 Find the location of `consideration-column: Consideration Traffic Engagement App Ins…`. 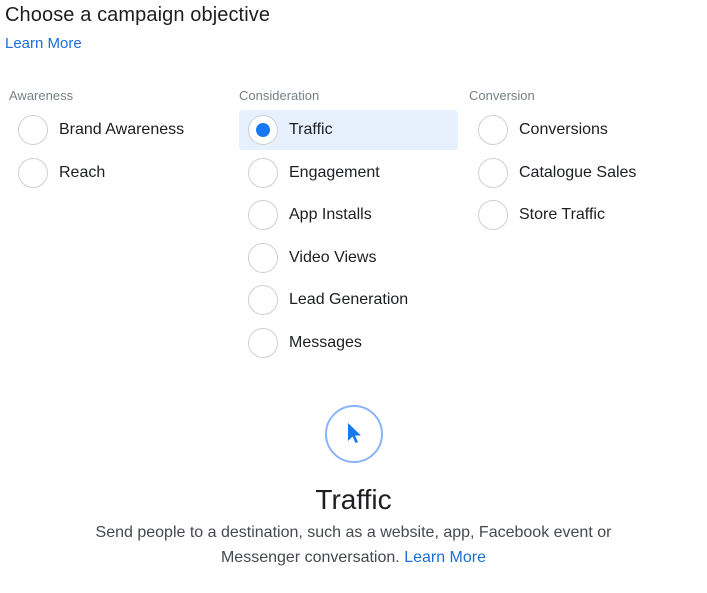

consideration-column: Consideration Traffic Engagement App Ins… is located at coordinates (349, 225).